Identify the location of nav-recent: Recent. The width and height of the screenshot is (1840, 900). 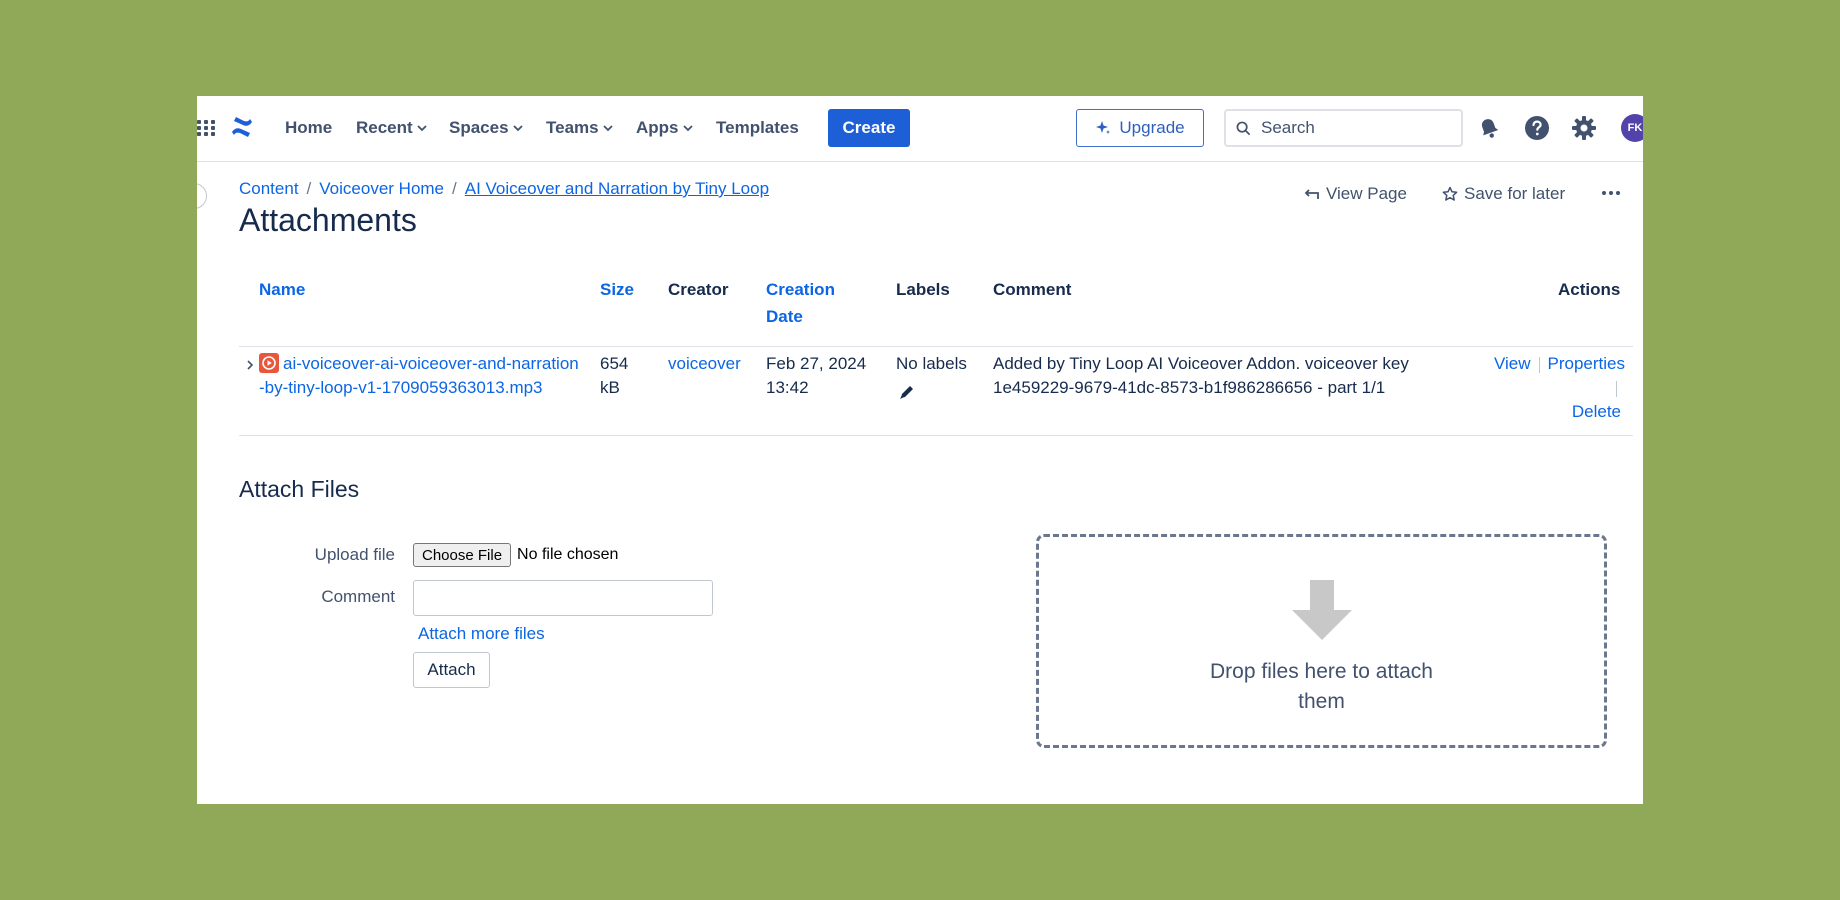
(391, 128).